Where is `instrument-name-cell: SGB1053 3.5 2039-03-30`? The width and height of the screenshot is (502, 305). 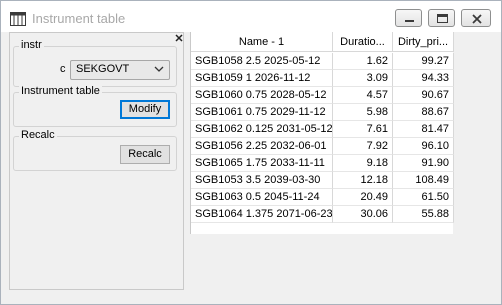
instrument-name-cell: SGB1053 3.5 2039-03-30 is located at coordinates (262, 180).